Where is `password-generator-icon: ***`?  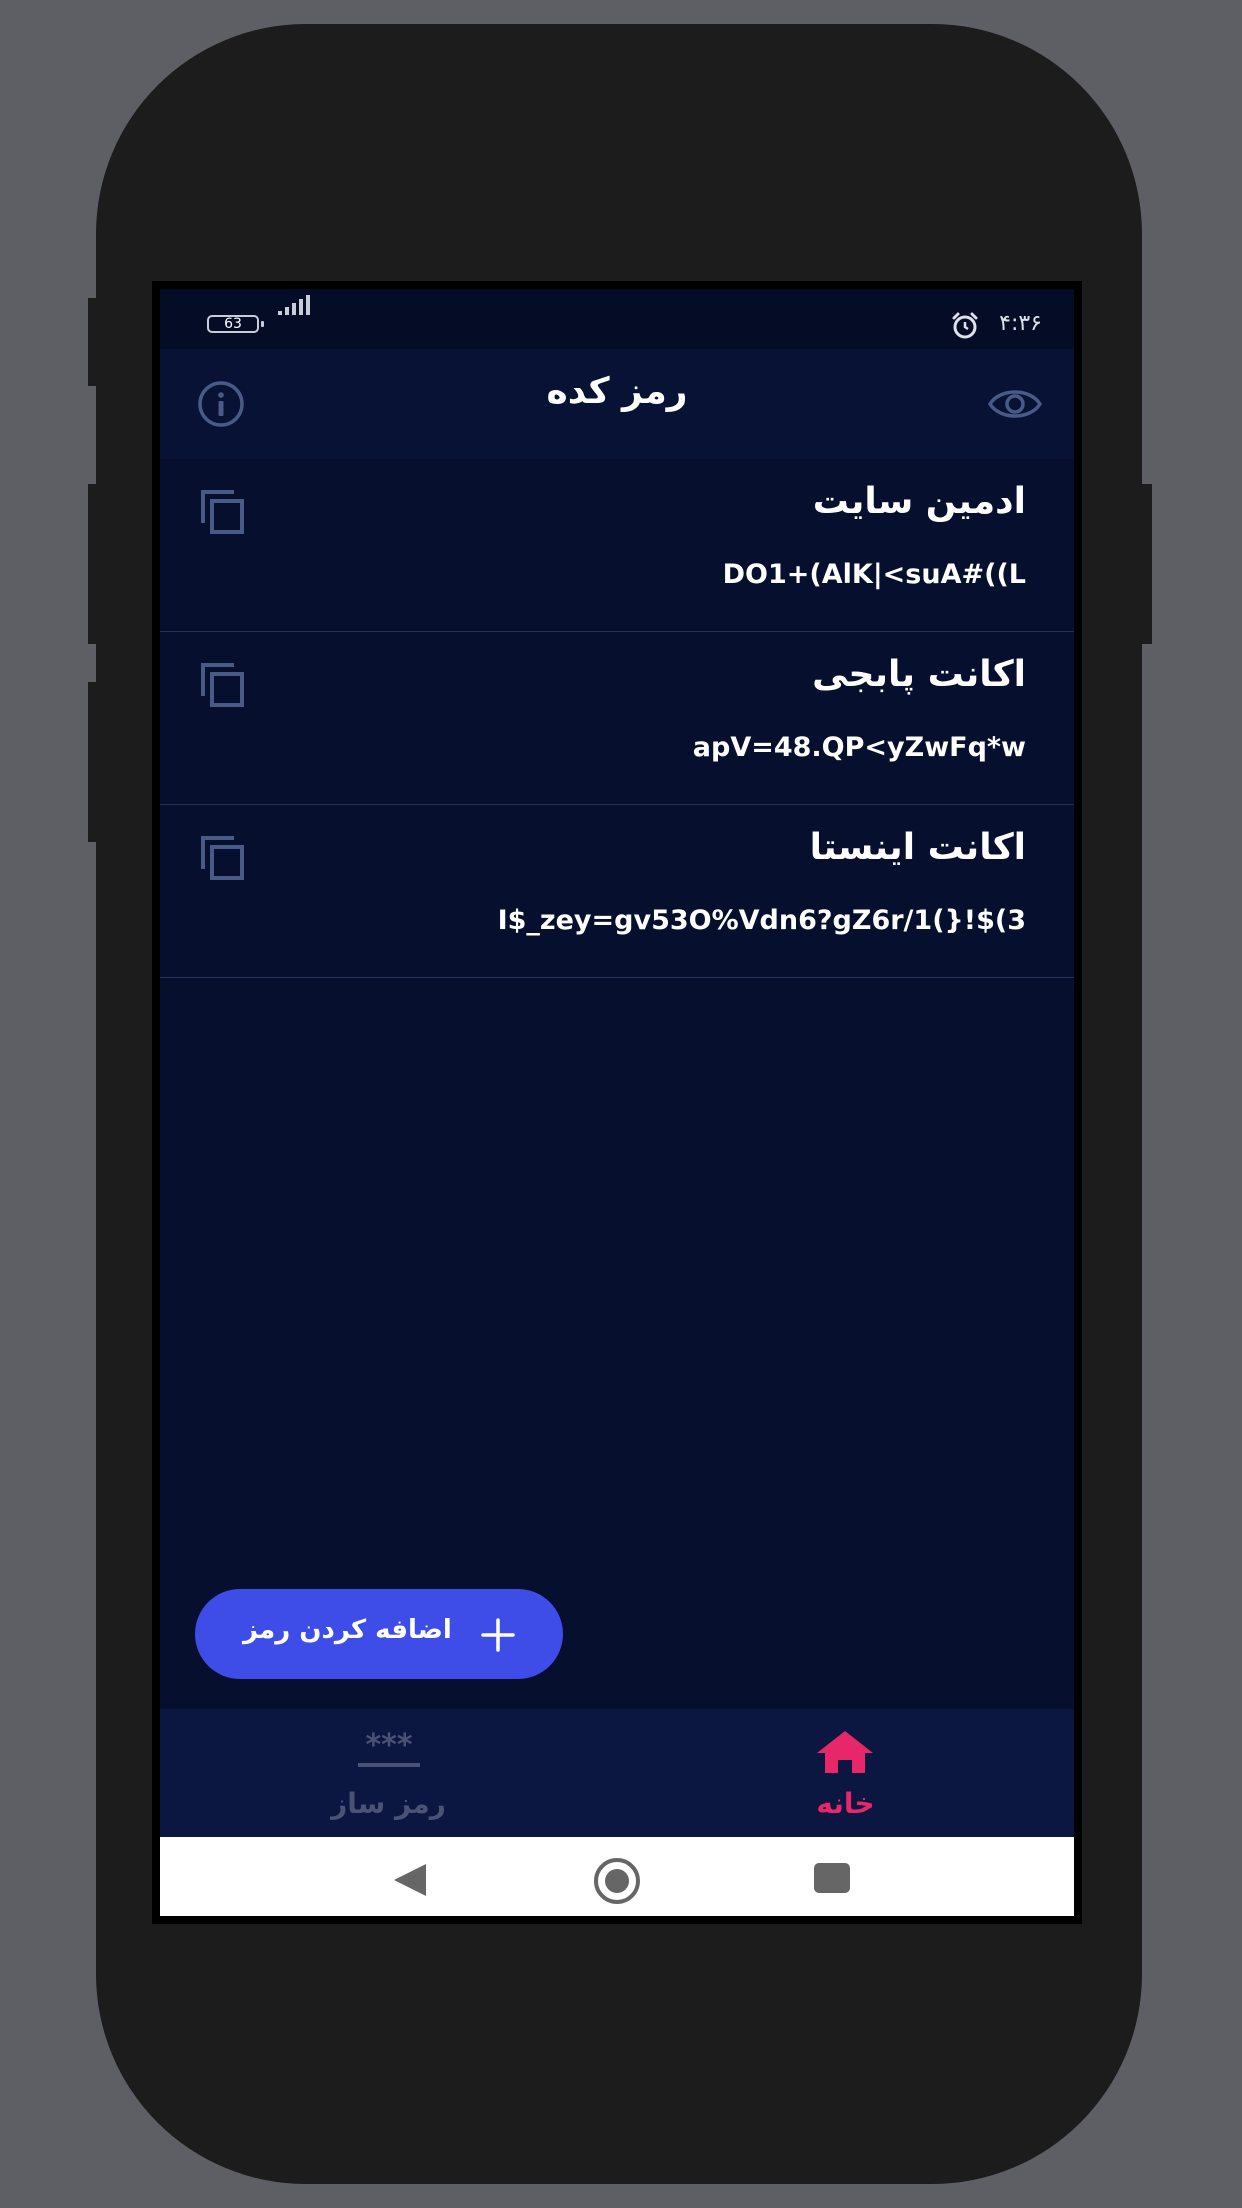 password-generator-icon: *** is located at coordinates (389, 1751).